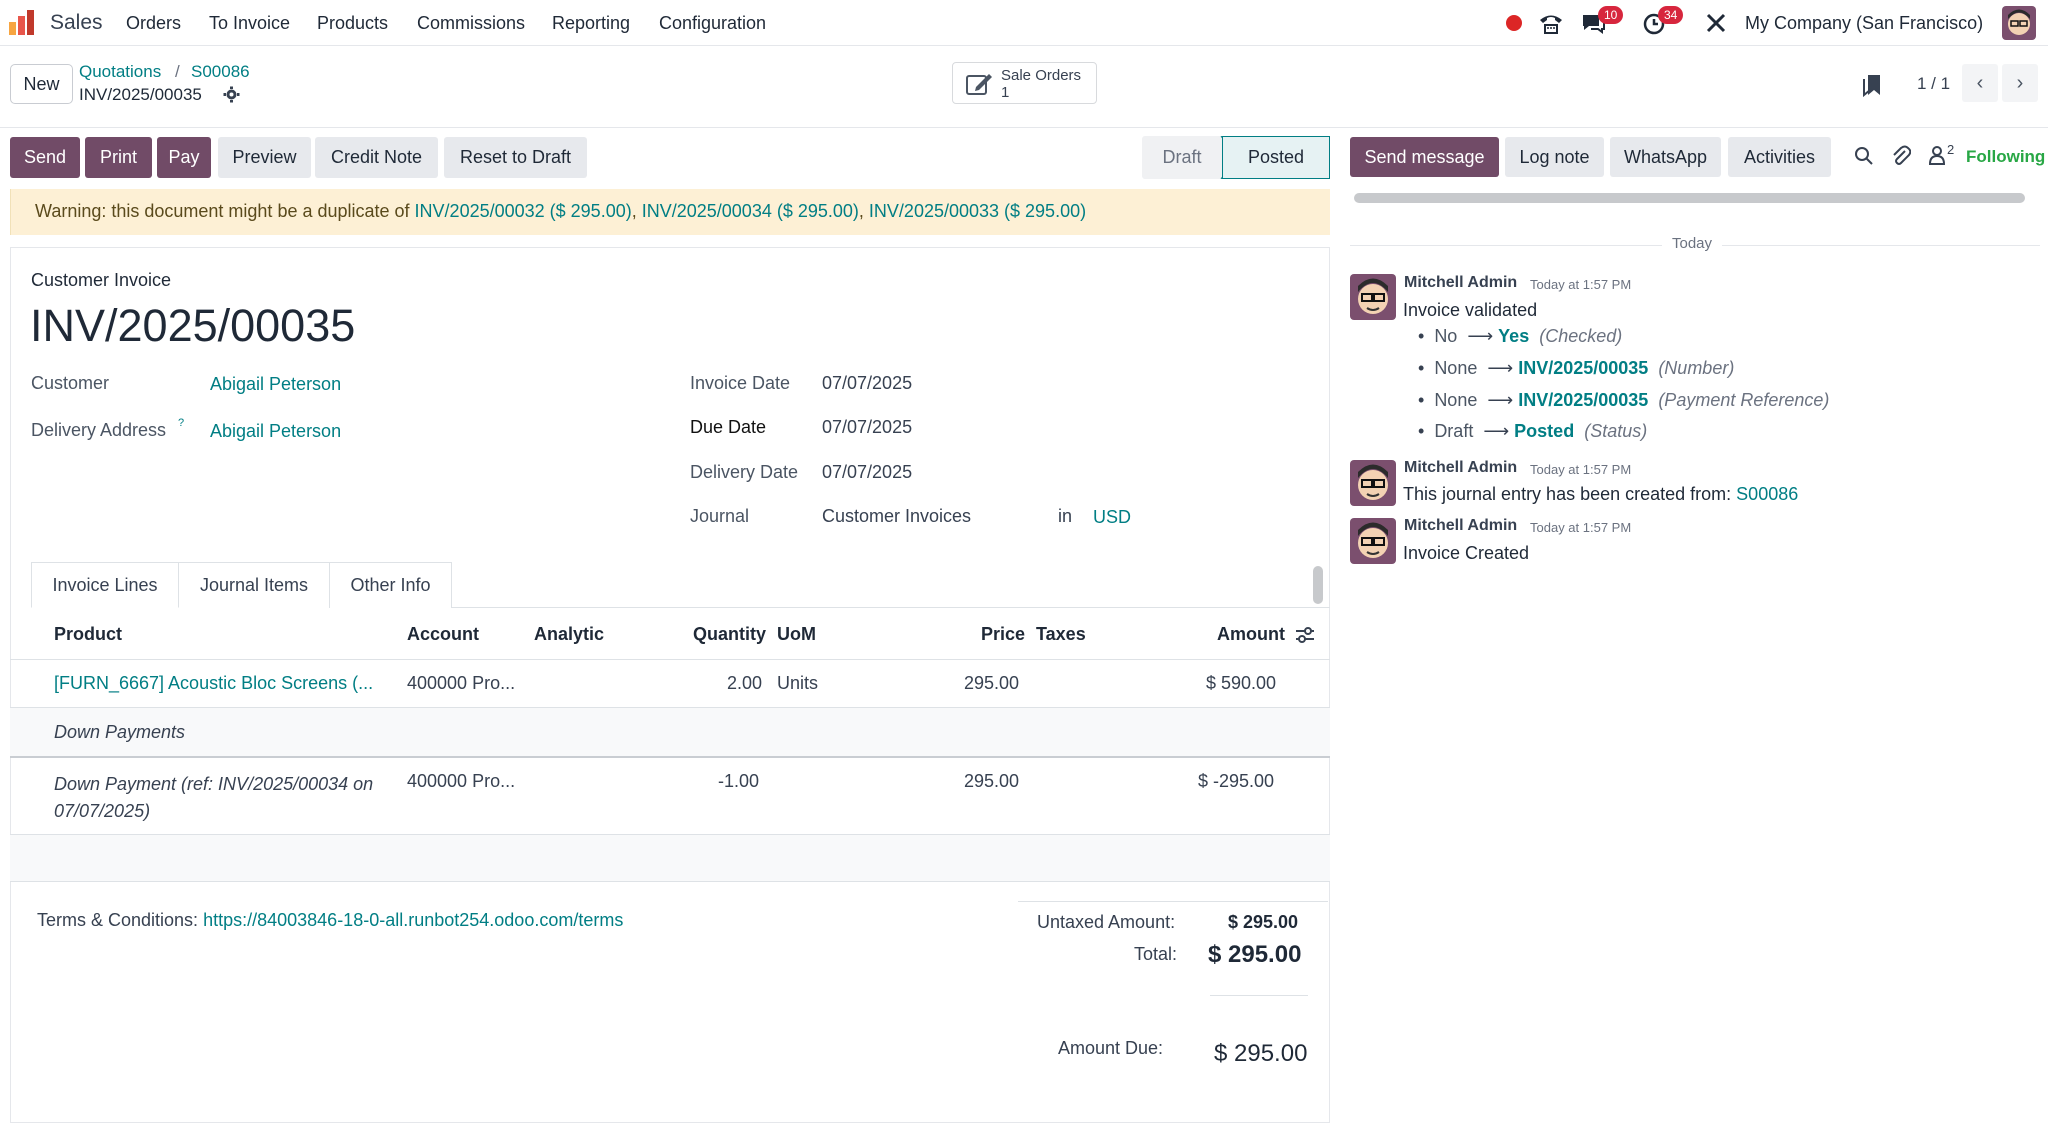 Image resolution: width=2048 pixels, height=1123 pixels. I want to click on journal-value: Customer Invoices, so click(896, 516).